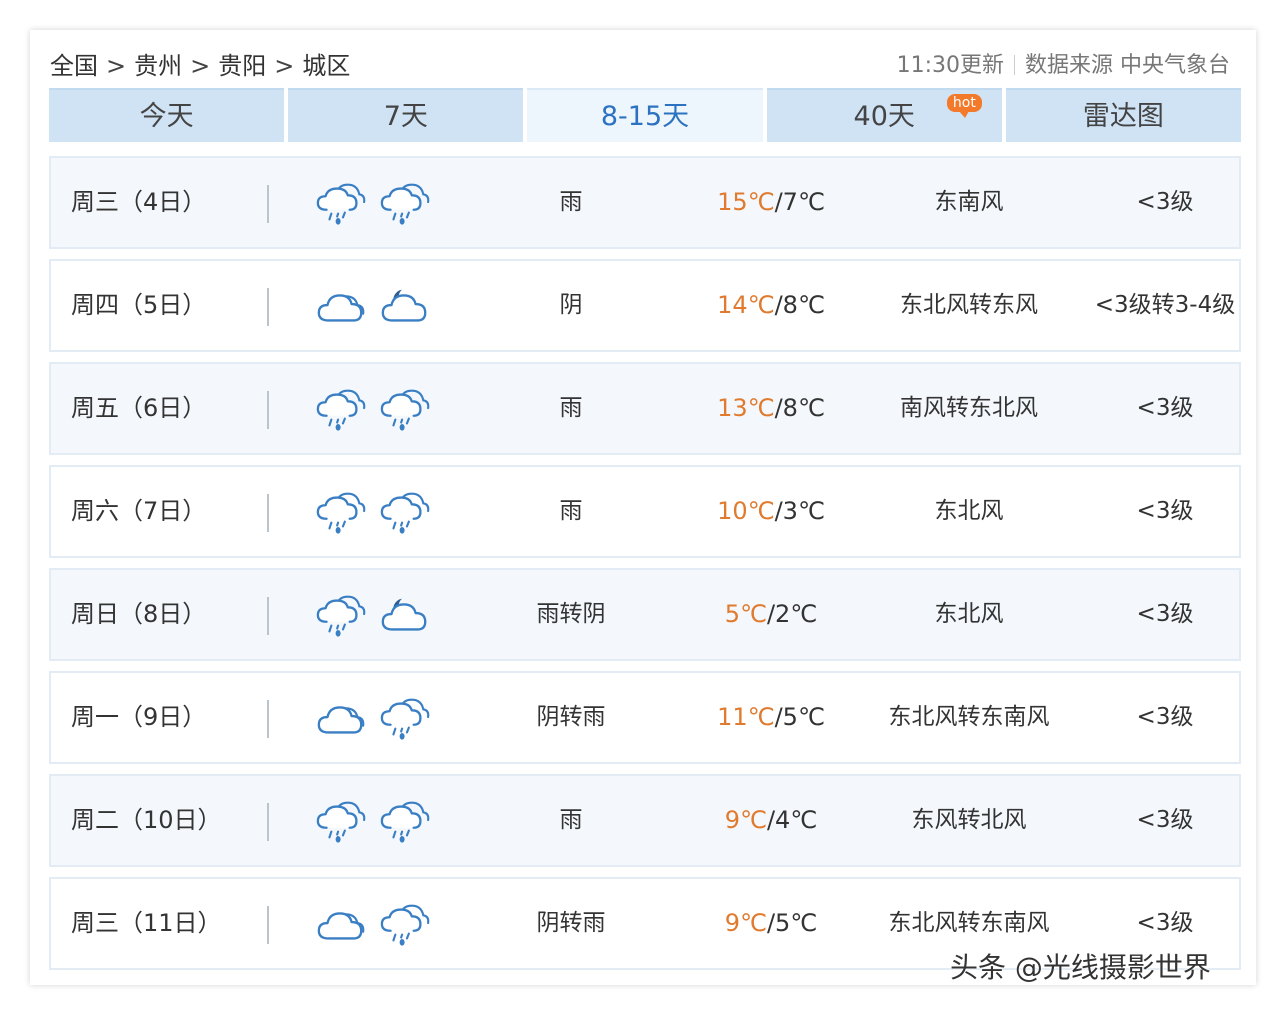 The width and height of the screenshot is (1280, 1010). I want to click on wind-direction: 南风转东北风, so click(969, 408).